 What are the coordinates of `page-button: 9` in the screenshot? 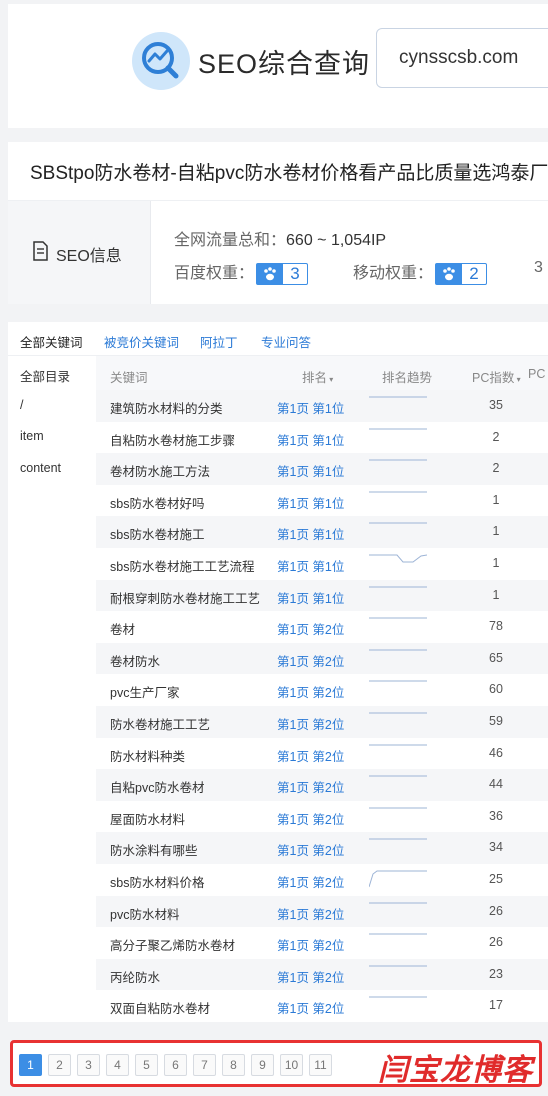 It's located at (262, 1065).